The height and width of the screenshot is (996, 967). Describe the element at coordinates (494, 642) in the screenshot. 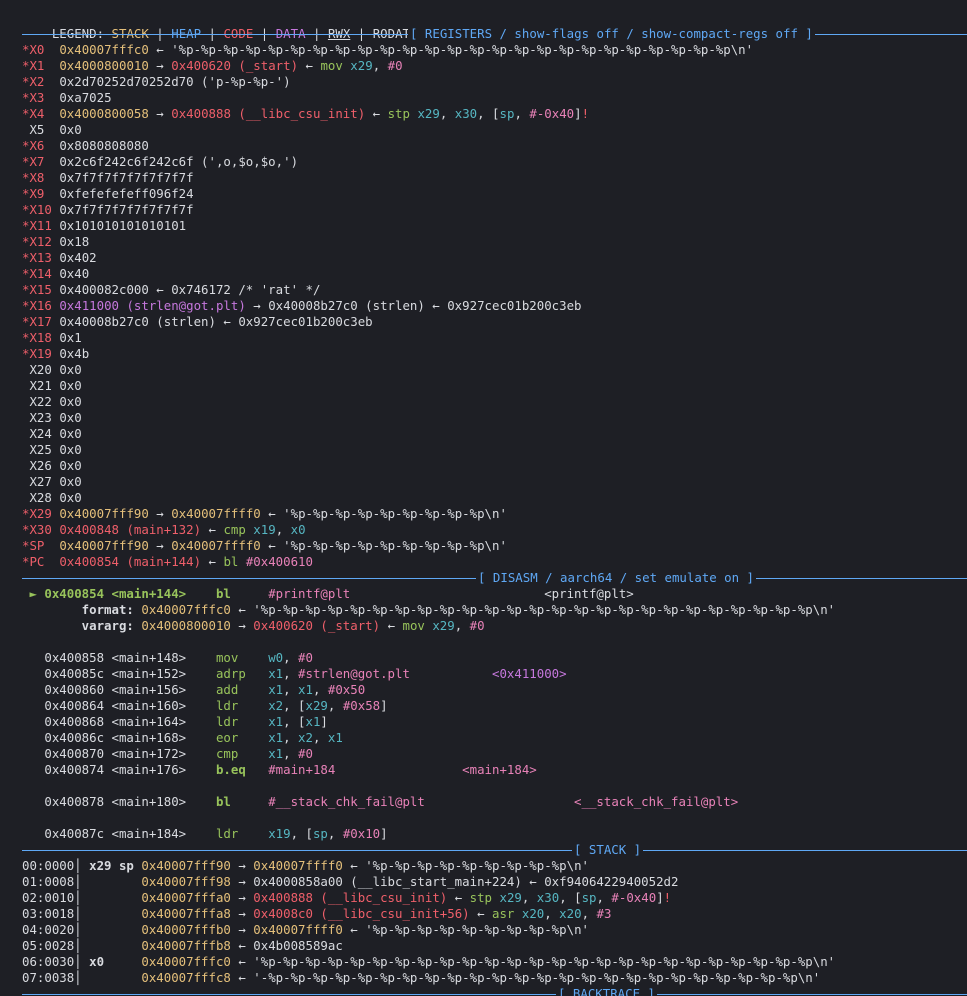

I see `disasm-row` at that location.